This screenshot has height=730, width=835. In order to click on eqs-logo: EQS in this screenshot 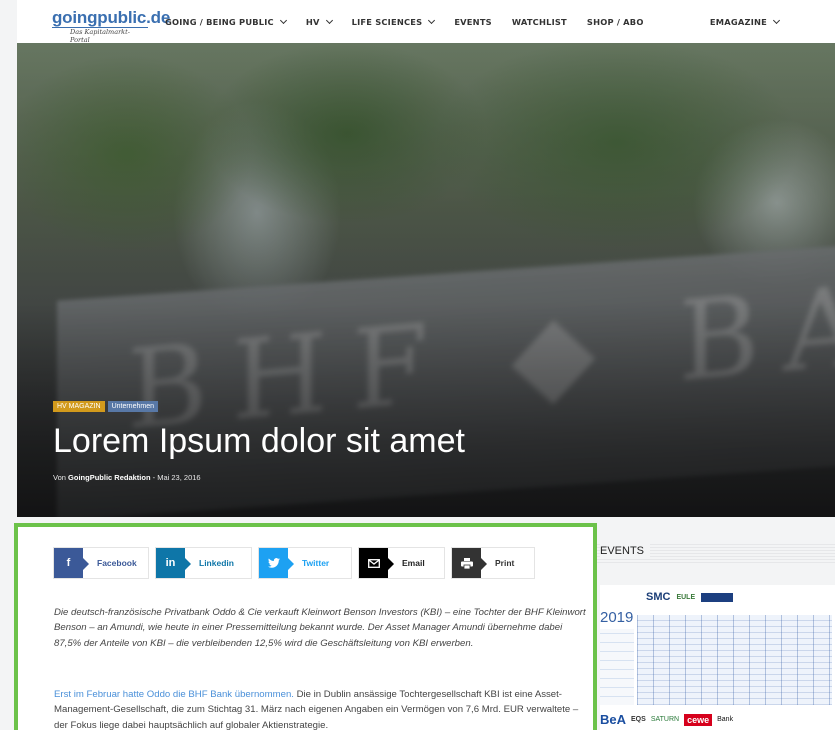, I will do `click(638, 719)`.